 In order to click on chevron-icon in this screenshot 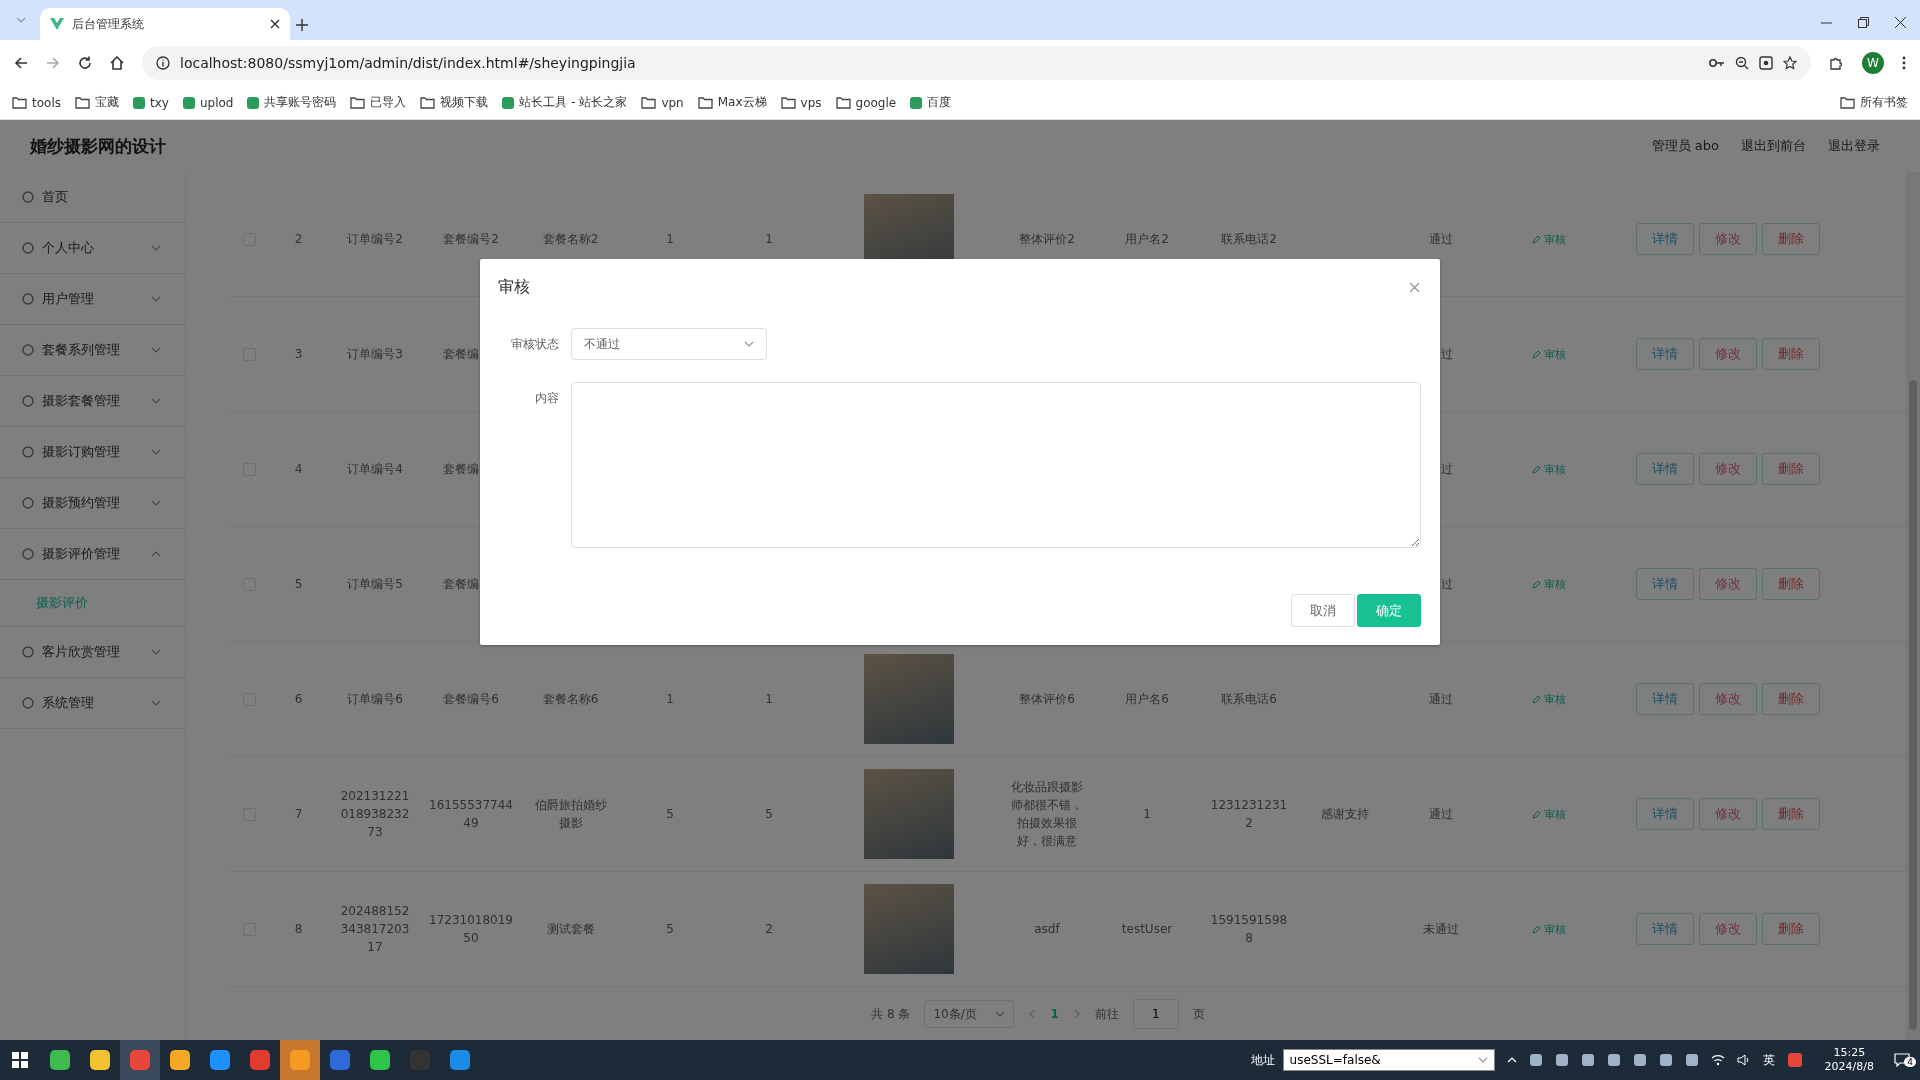, I will do `click(156, 703)`.